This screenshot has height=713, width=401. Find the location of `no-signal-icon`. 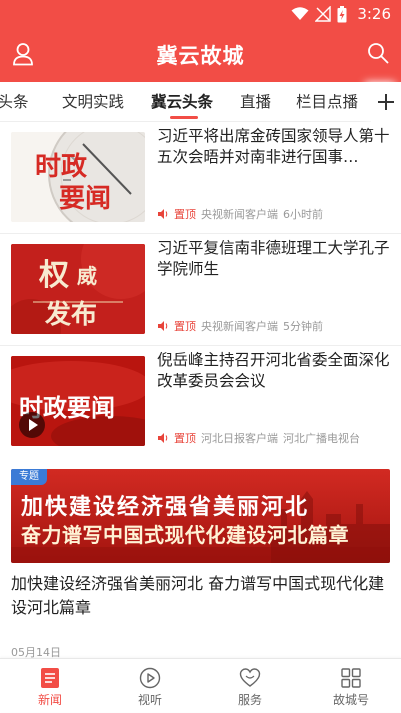

no-signal-icon is located at coordinates (323, 14).